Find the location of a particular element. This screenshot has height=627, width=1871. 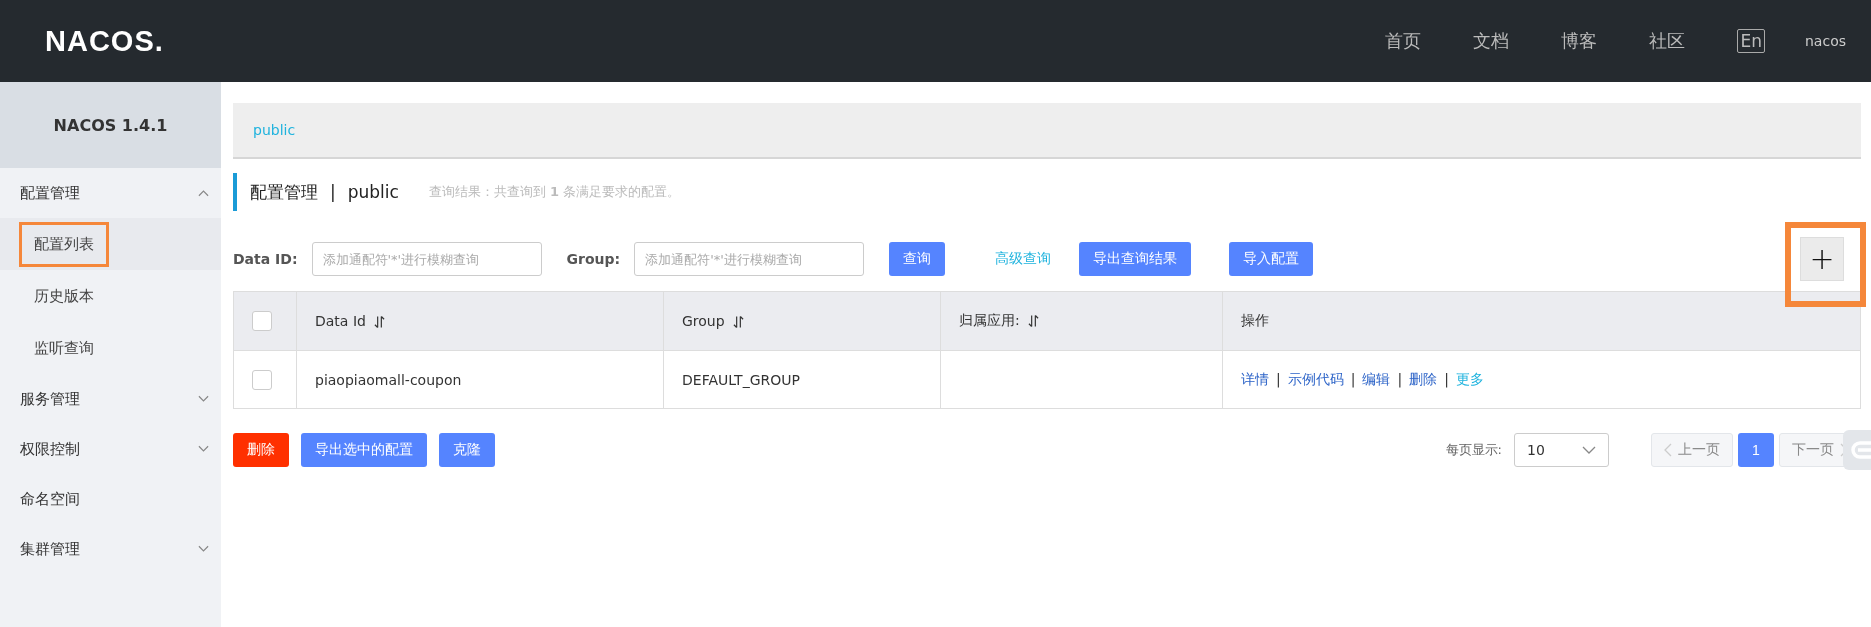

filter-label: Group: is located at coordinates (593, 259).